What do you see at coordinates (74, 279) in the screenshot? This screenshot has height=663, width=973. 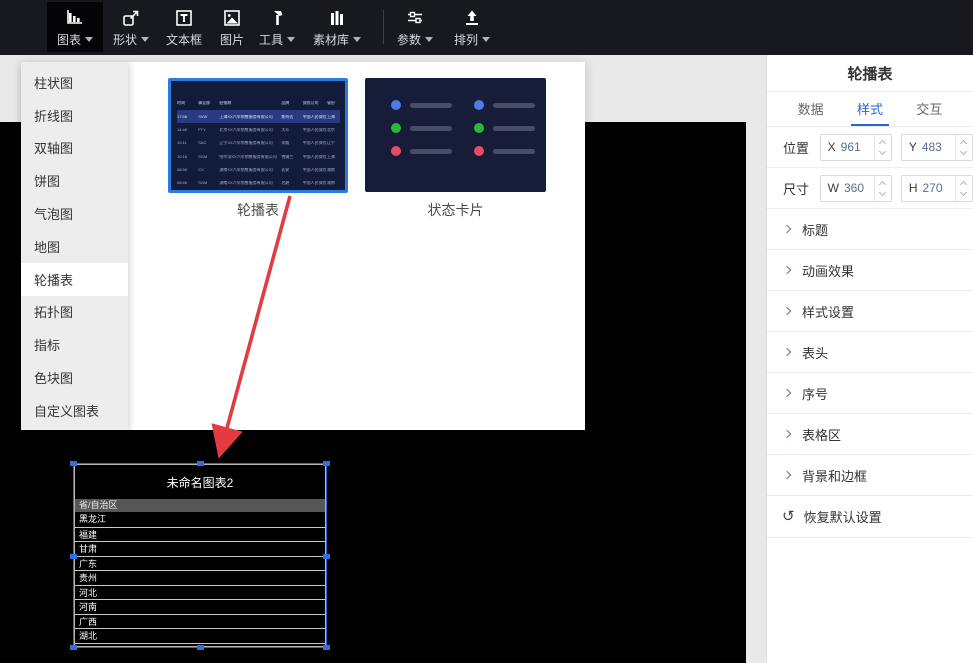 I see `chart-menu-item: 轮播表` at bounding box center [74, 279].